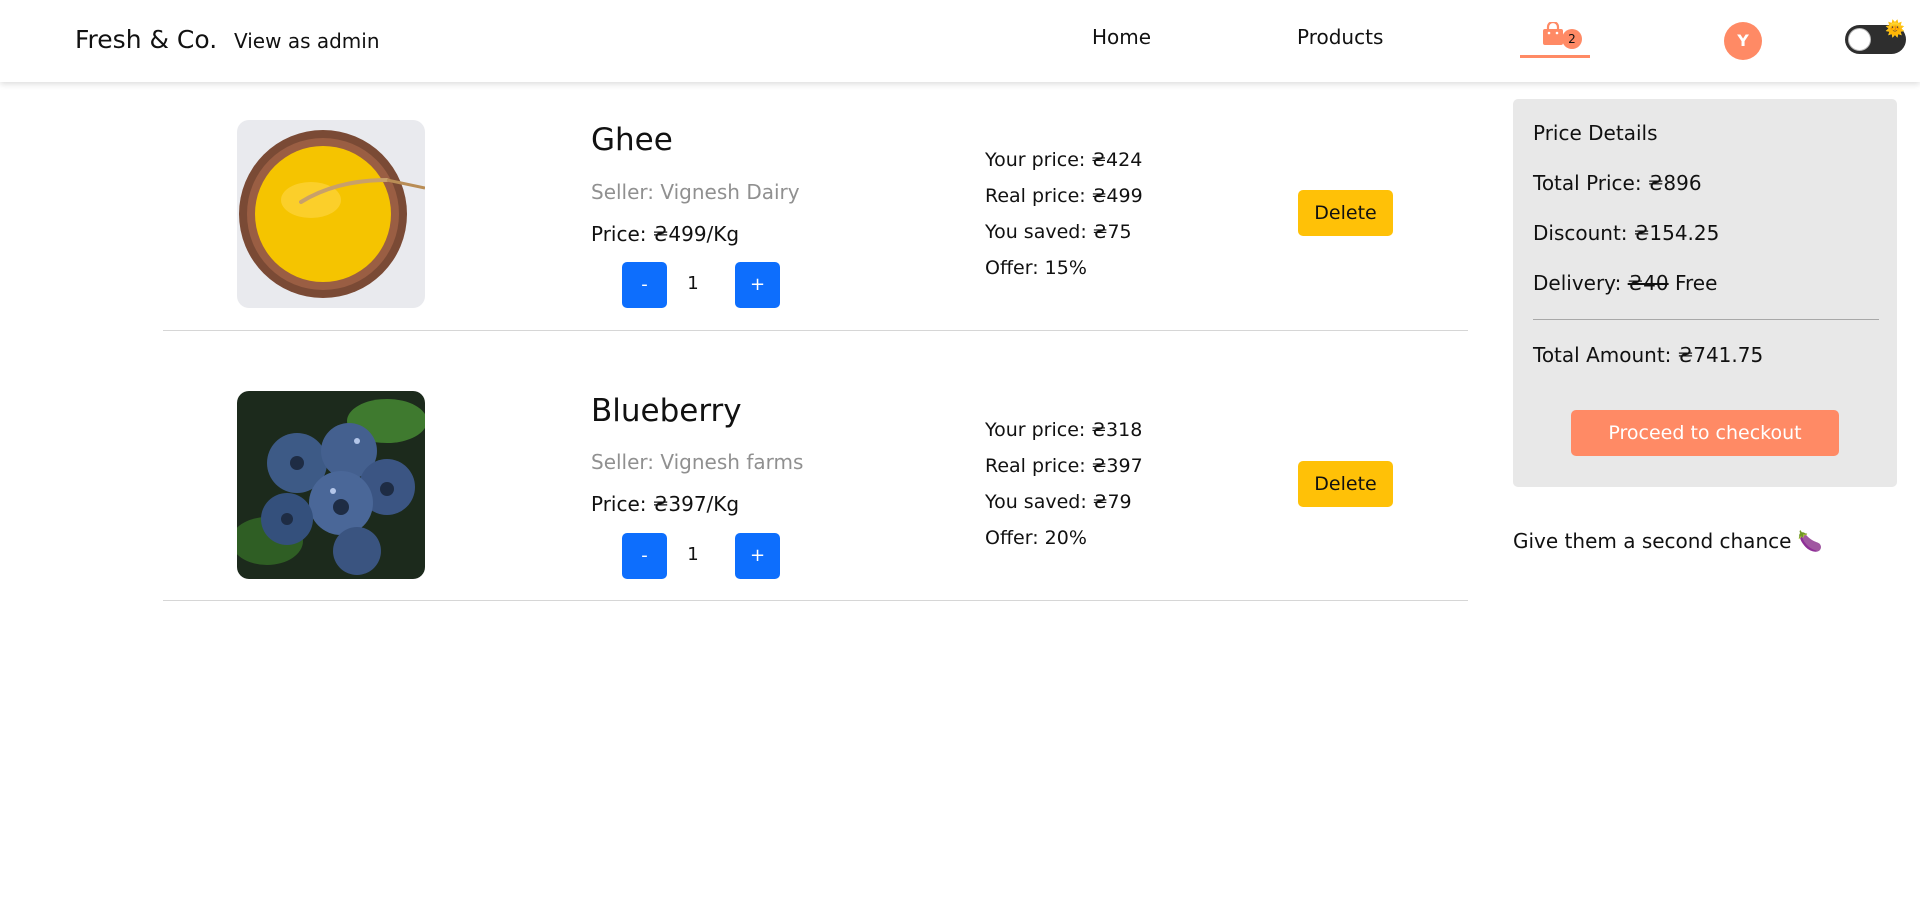 The width and height of the screenshot is (1920, 909). I want to click on nav-home: Home, so click(1121, 37).